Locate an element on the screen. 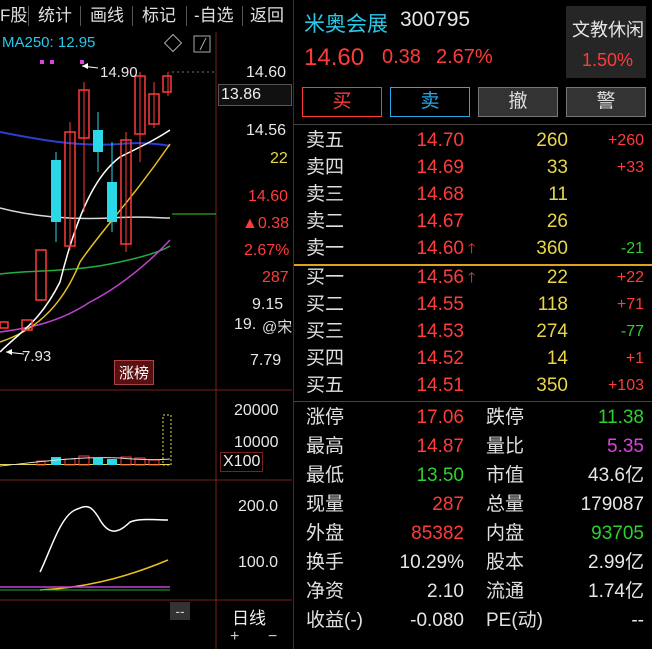 The width and height of the screenshot is (652, 649). stat-value: 2.10 is located at coordinates (445, 591).